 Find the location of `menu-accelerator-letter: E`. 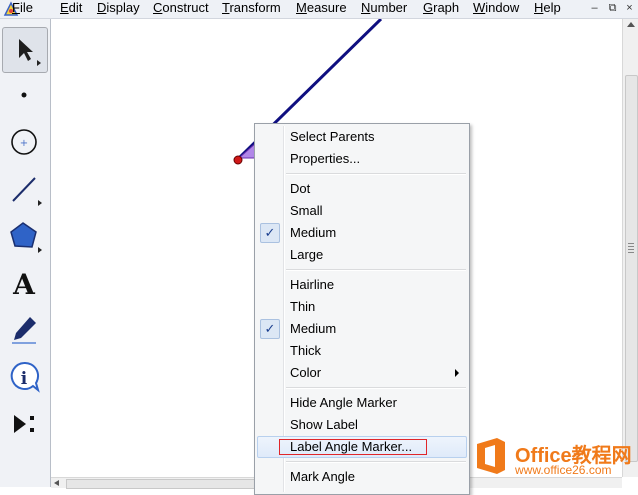

menu-accelerator-letter: E is located at coordinates (64, 7).